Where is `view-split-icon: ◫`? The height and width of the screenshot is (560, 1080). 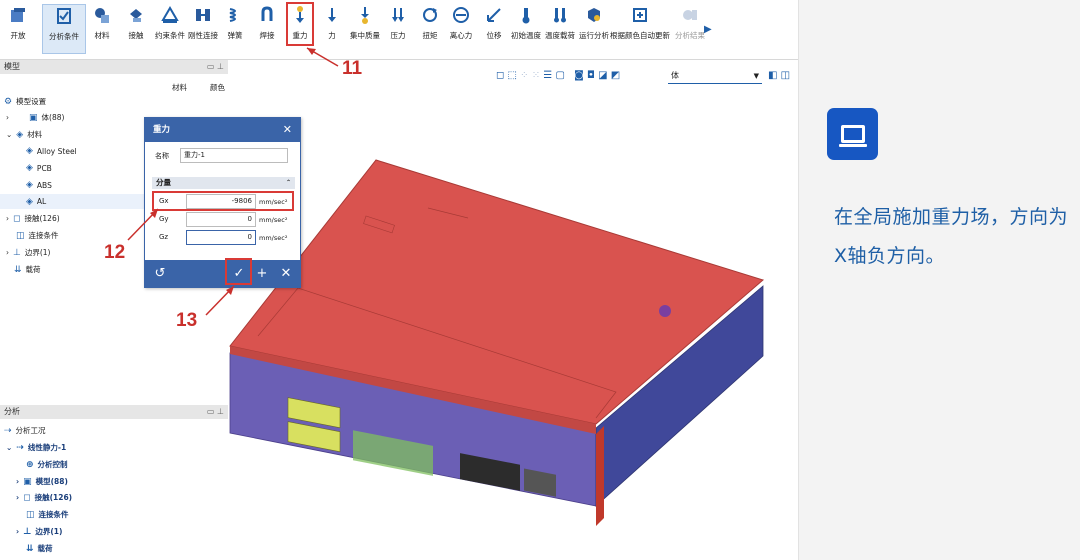
view-split-icon: ◫ is located at coordinates (785, 75).